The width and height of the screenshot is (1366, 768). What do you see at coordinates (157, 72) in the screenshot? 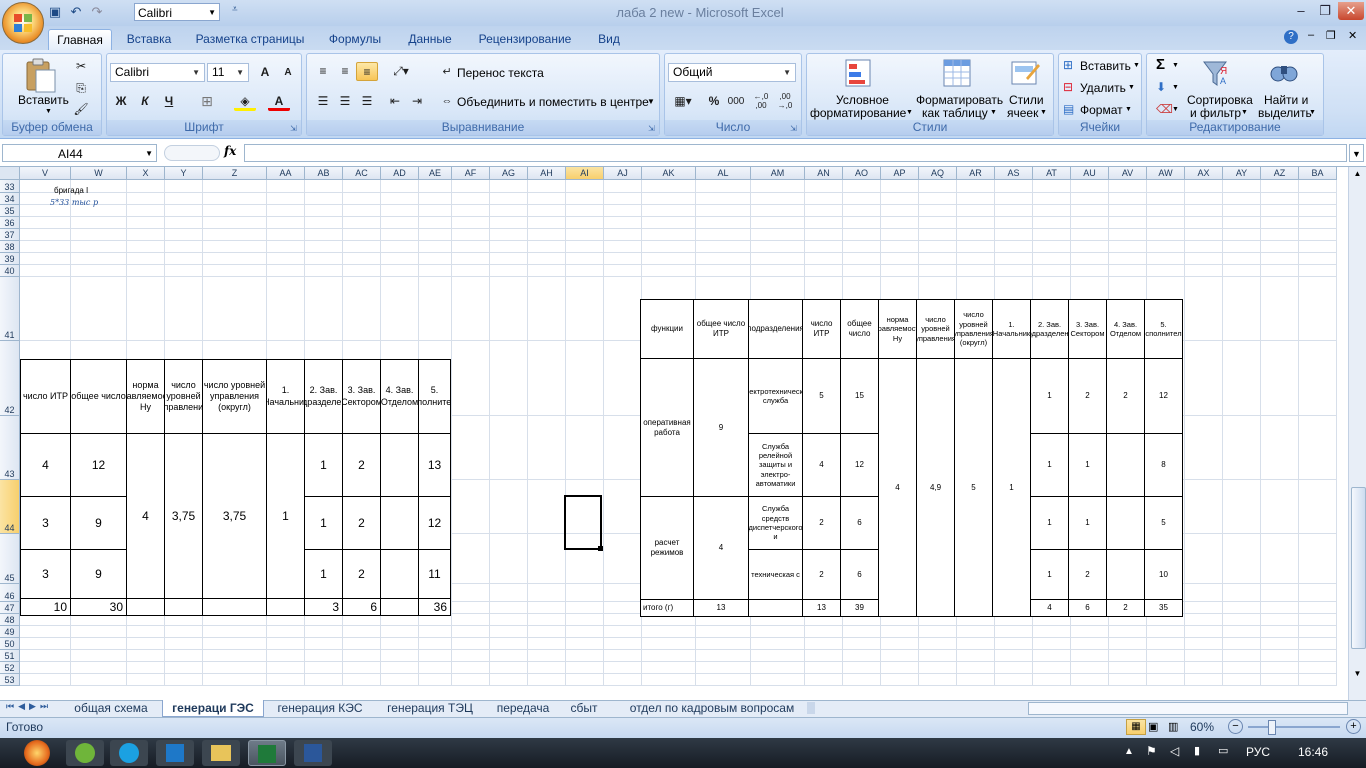
I see `font-name-combo: Calibri ▼` at bounding box center [157, 72].